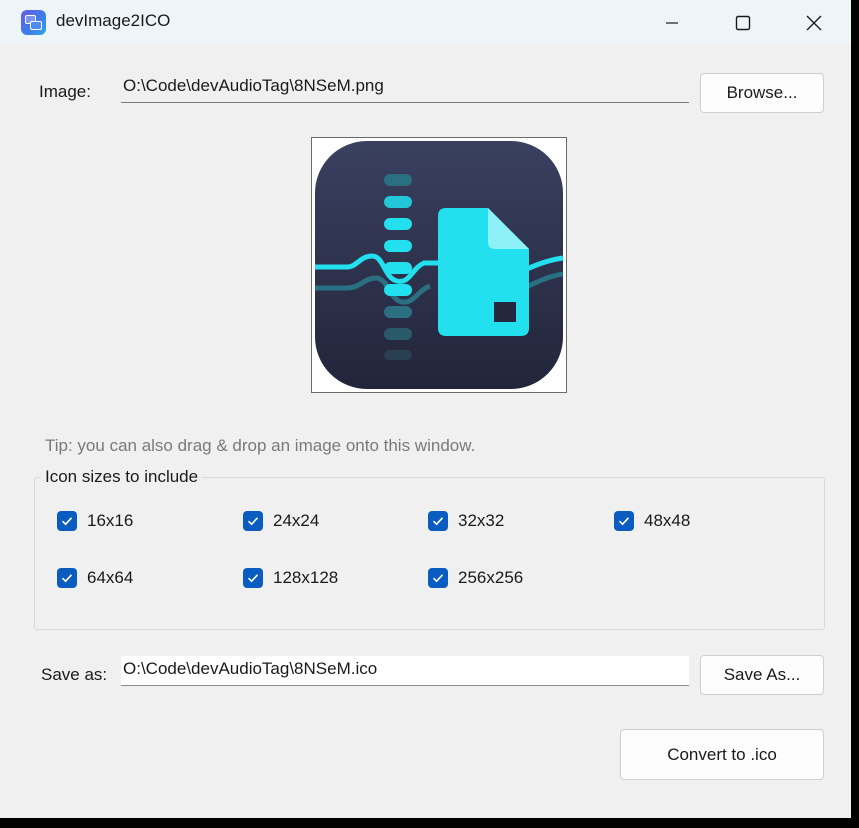  Describe the element at coordinates (33, 22) in the screenshot. I see `app-icon` at that location.